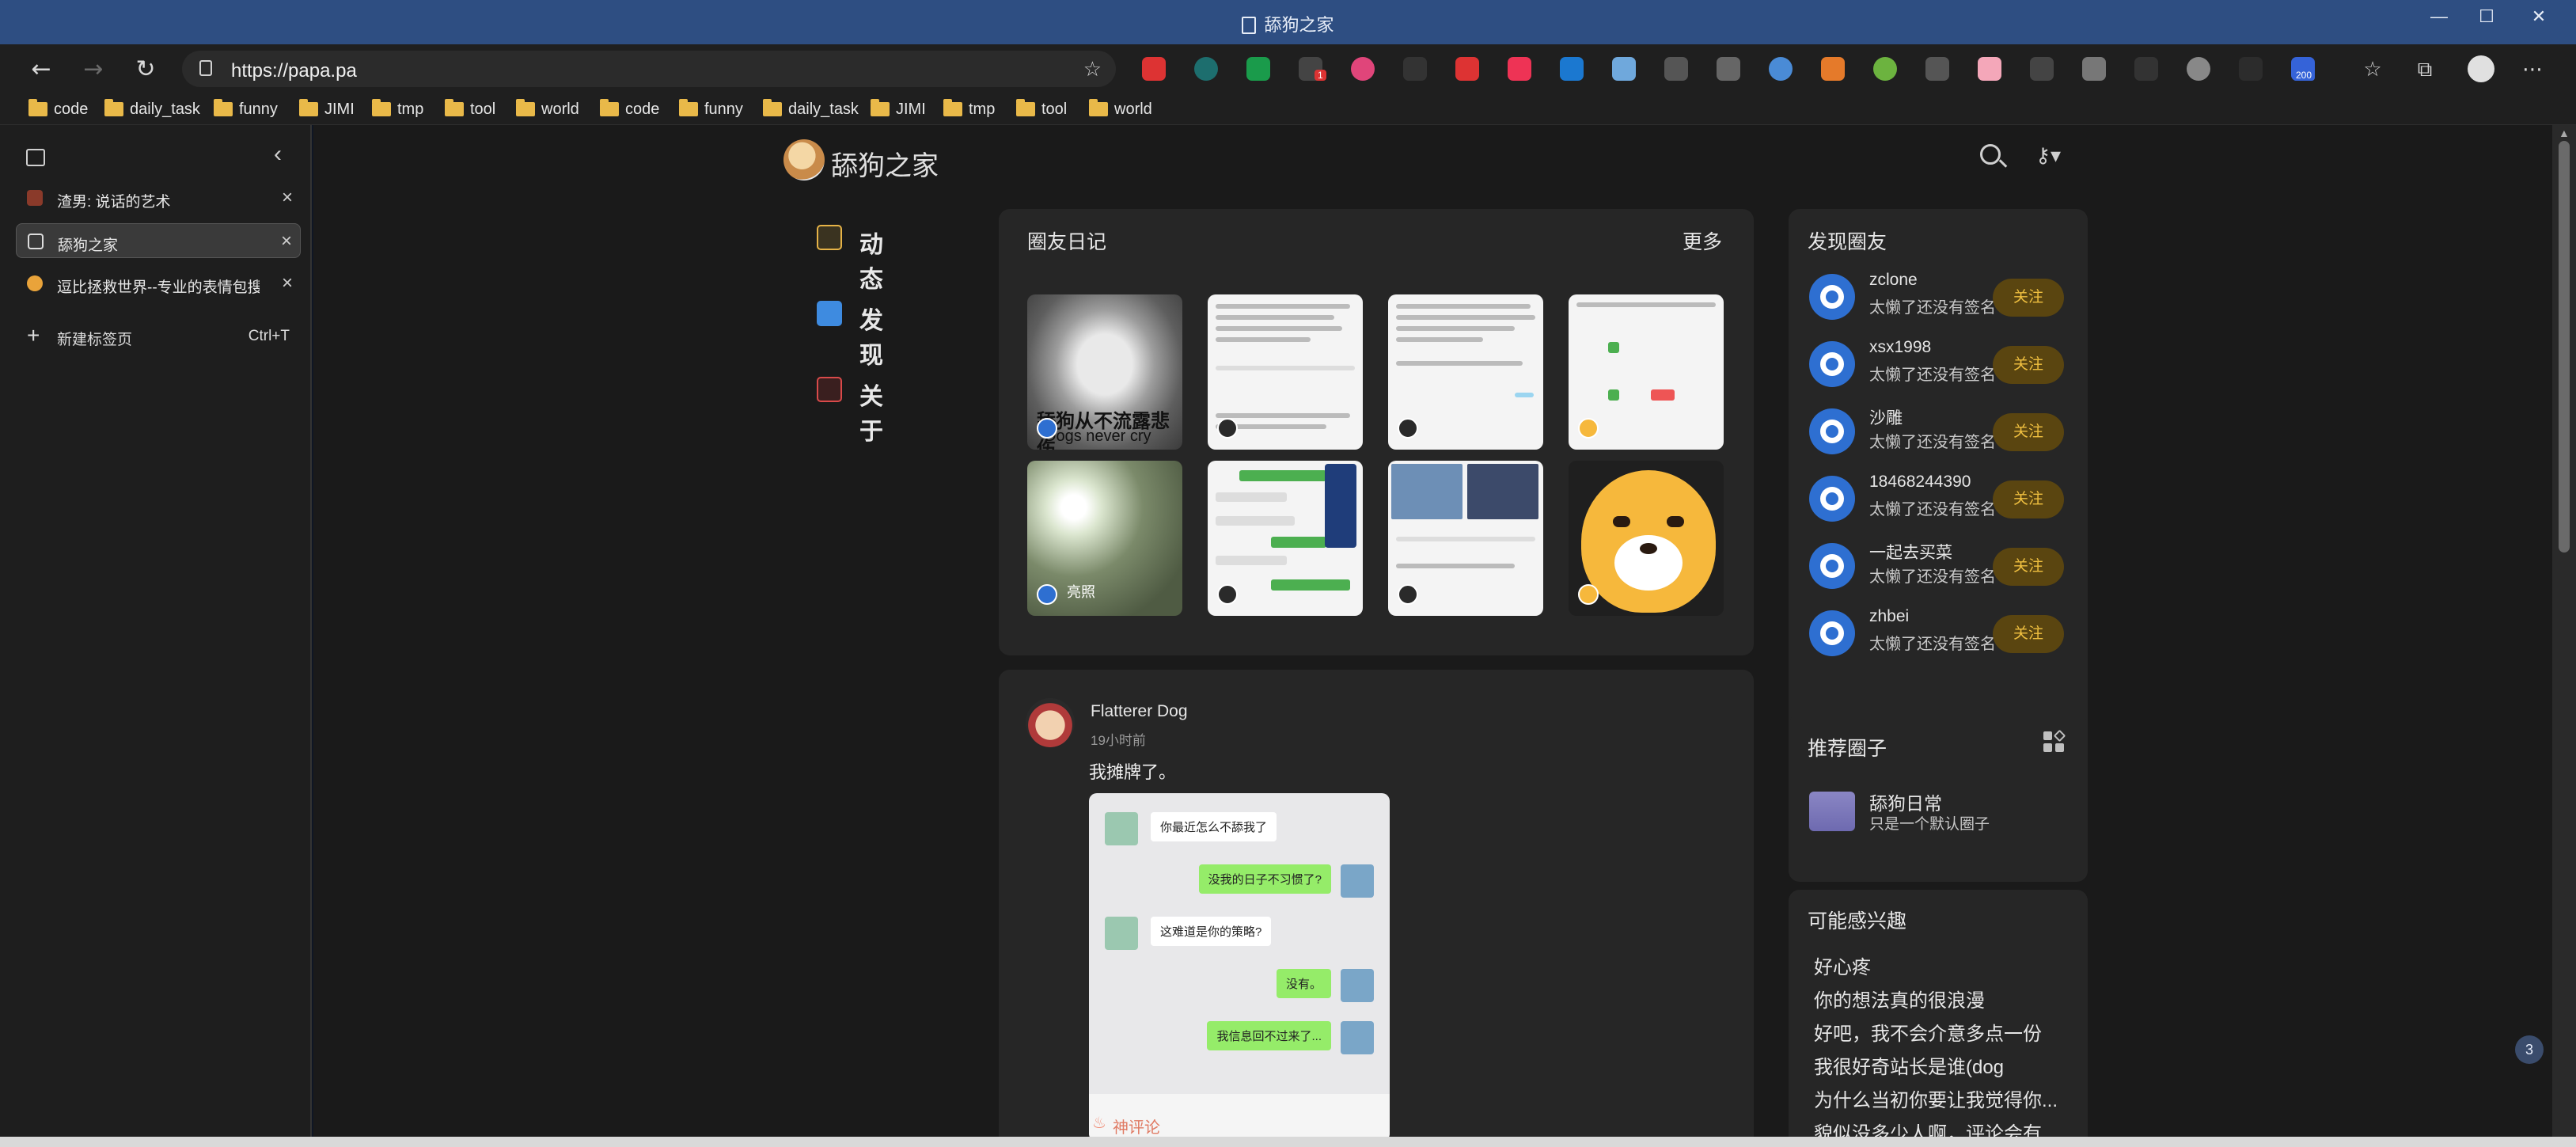 This screenshot has height=1147, width=2576. What do you see at coordinates (41, 69) in the screenshot?
I see `back-arrow-icon: ←` at bounding box center [41, 69].